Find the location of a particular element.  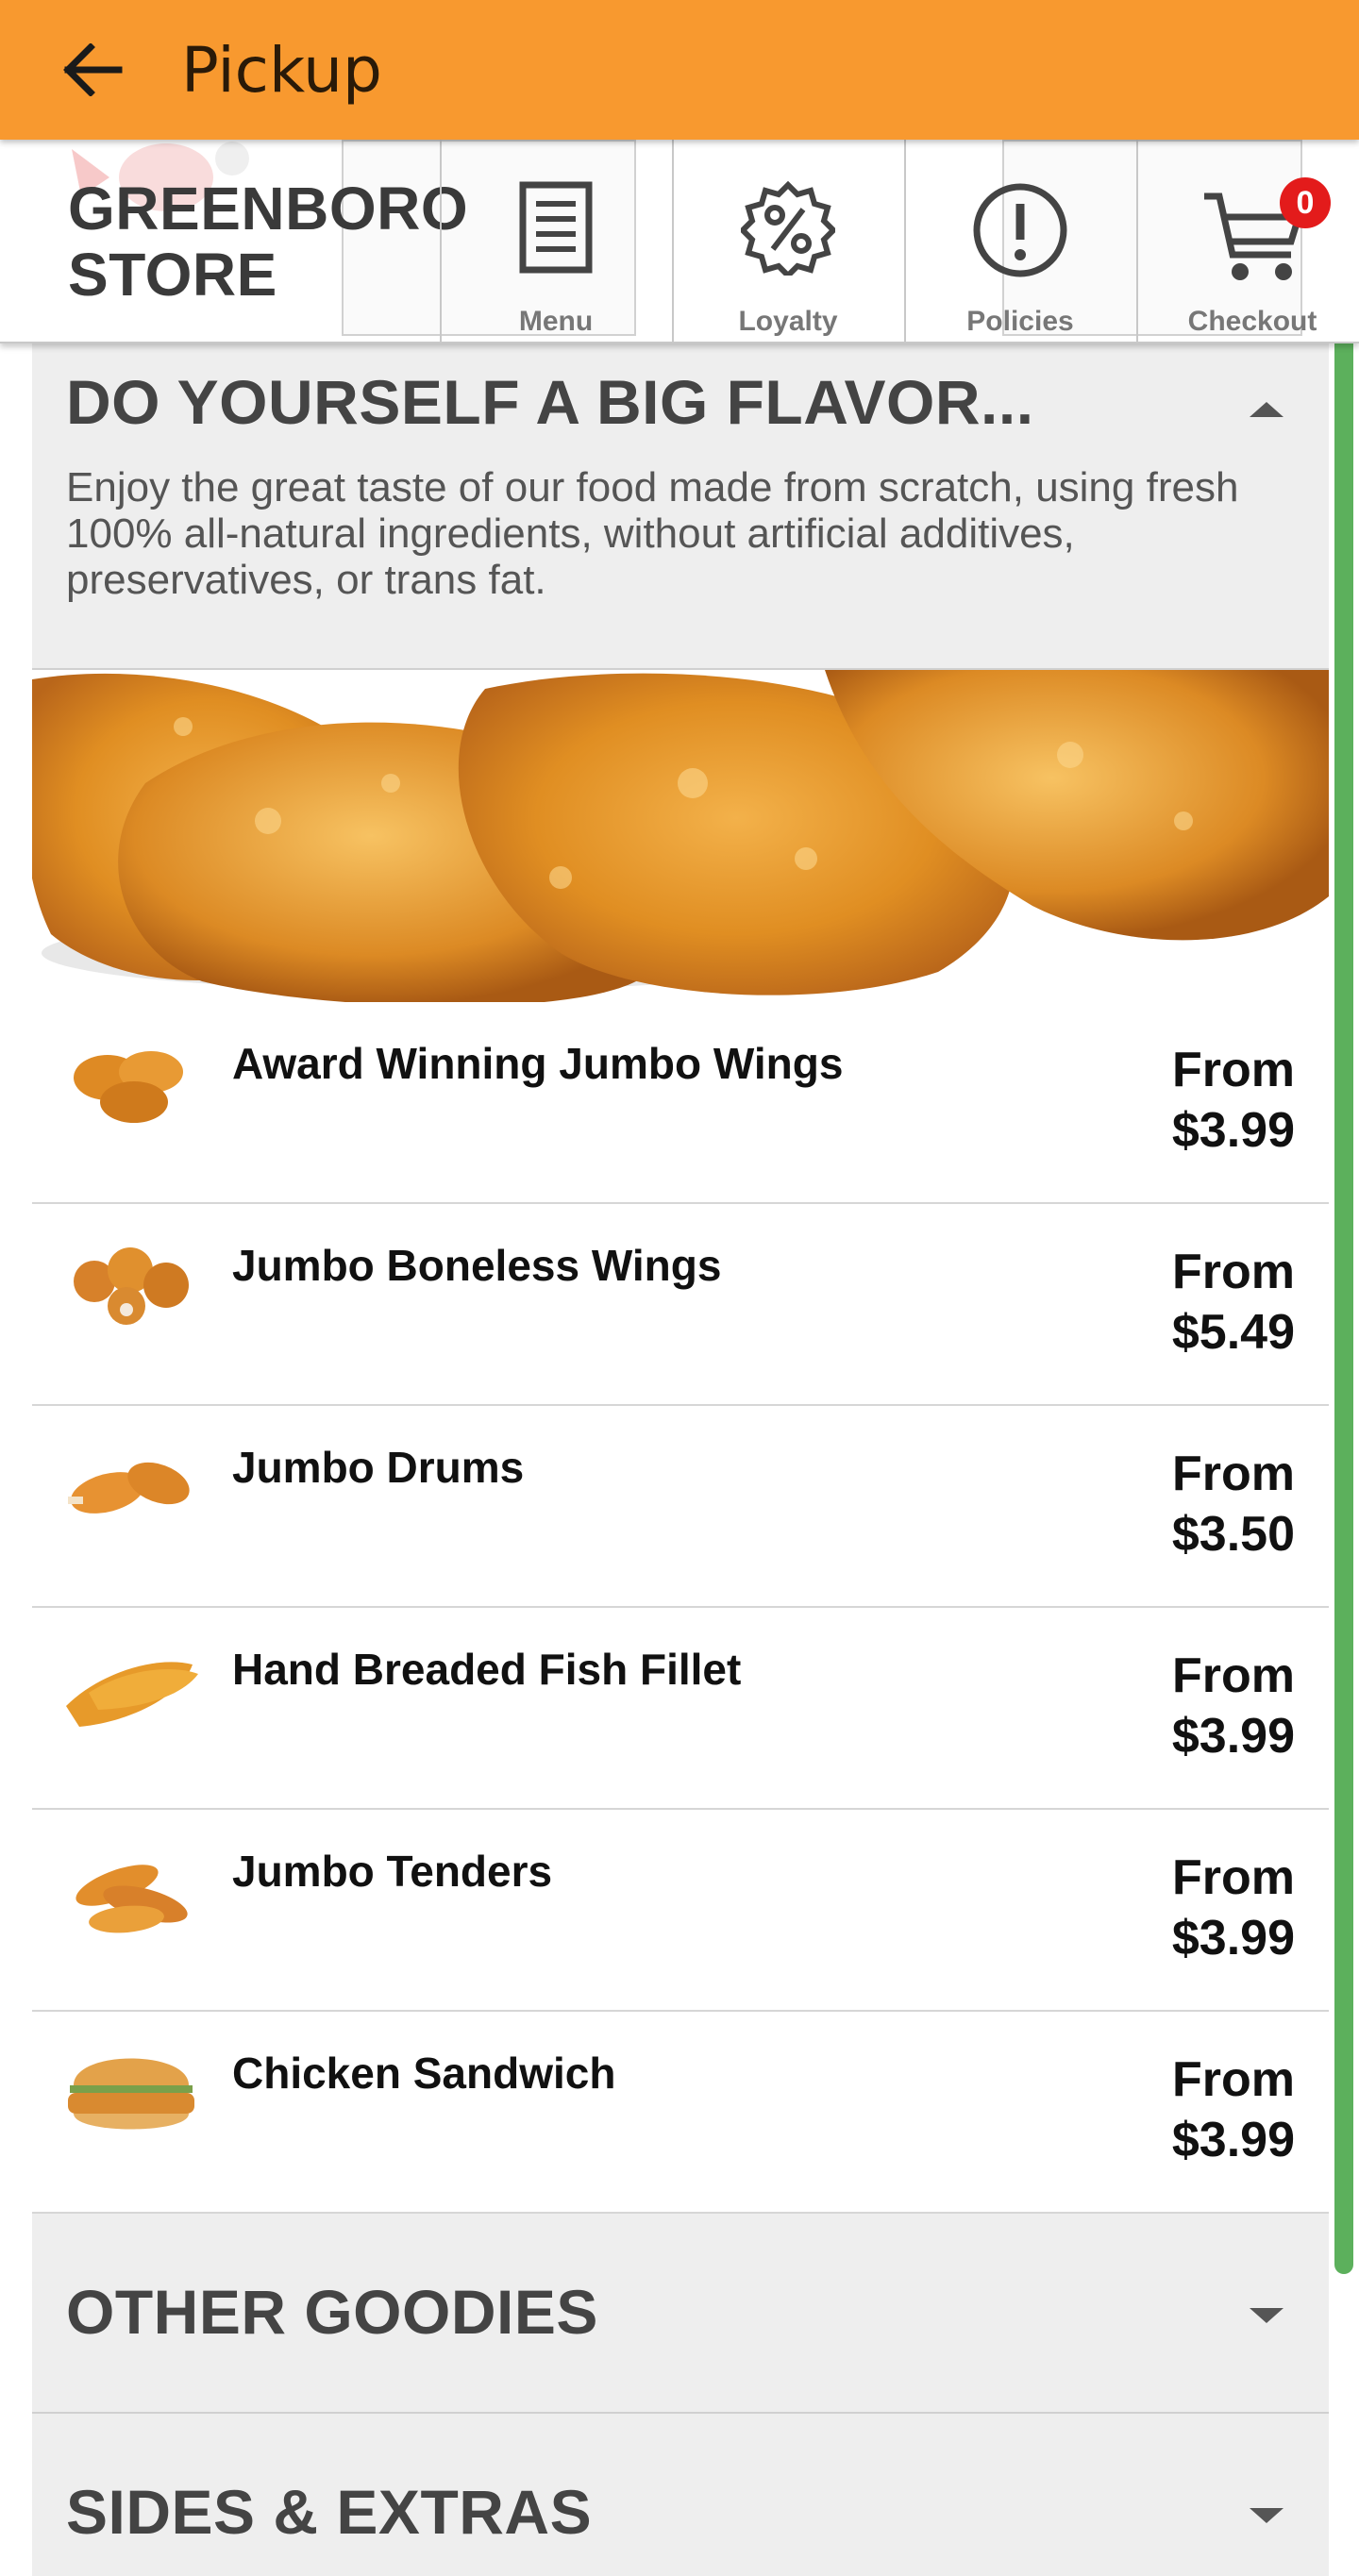

section-title: OTHER GOODIES is located at coordinates (332, 2312).